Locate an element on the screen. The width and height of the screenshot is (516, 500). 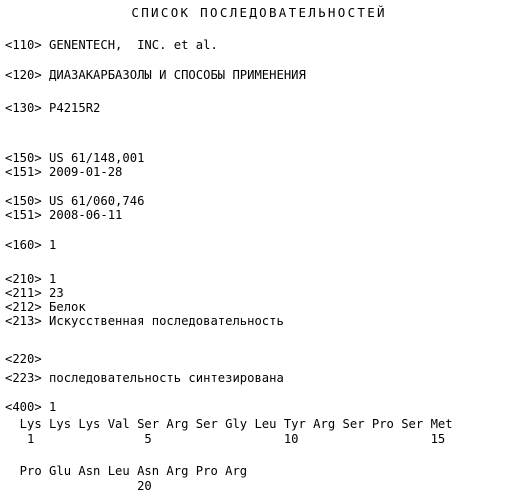
field-organism: <213> Искусственная последовательность is located at coordinates (144, 321).